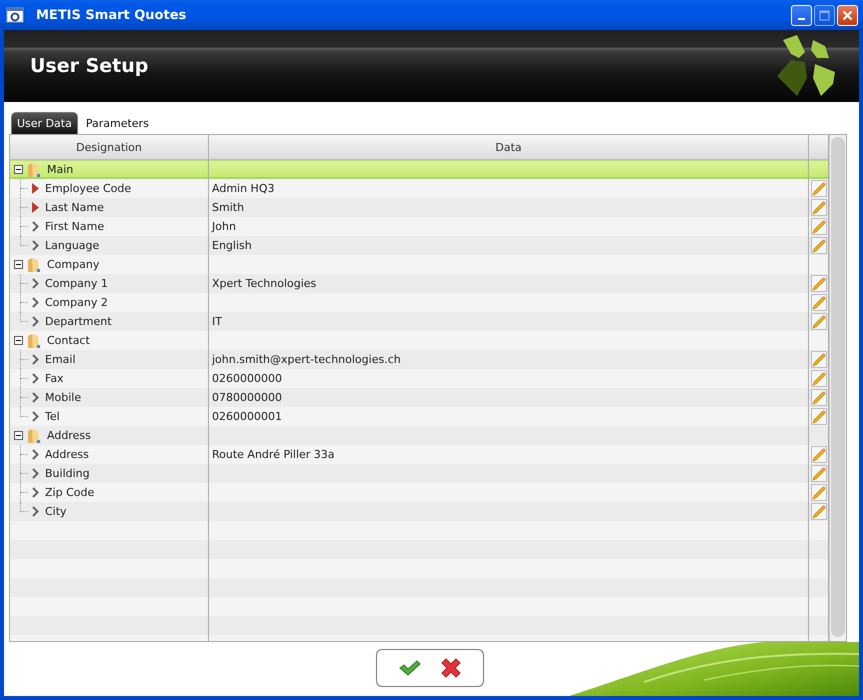 The image size is (863, 700). What do you see at coordinates (112, 15) in the screenshot?
I see `window-title: METIS Smart Quotes` at bounding box center [112, 15].